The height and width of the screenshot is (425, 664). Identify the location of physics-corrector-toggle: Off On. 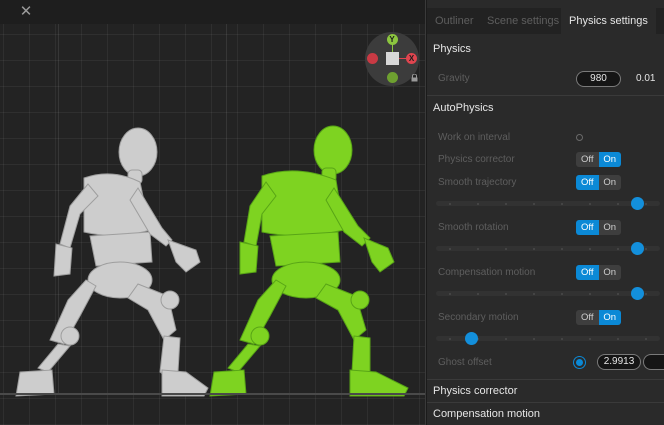
(598, 159).